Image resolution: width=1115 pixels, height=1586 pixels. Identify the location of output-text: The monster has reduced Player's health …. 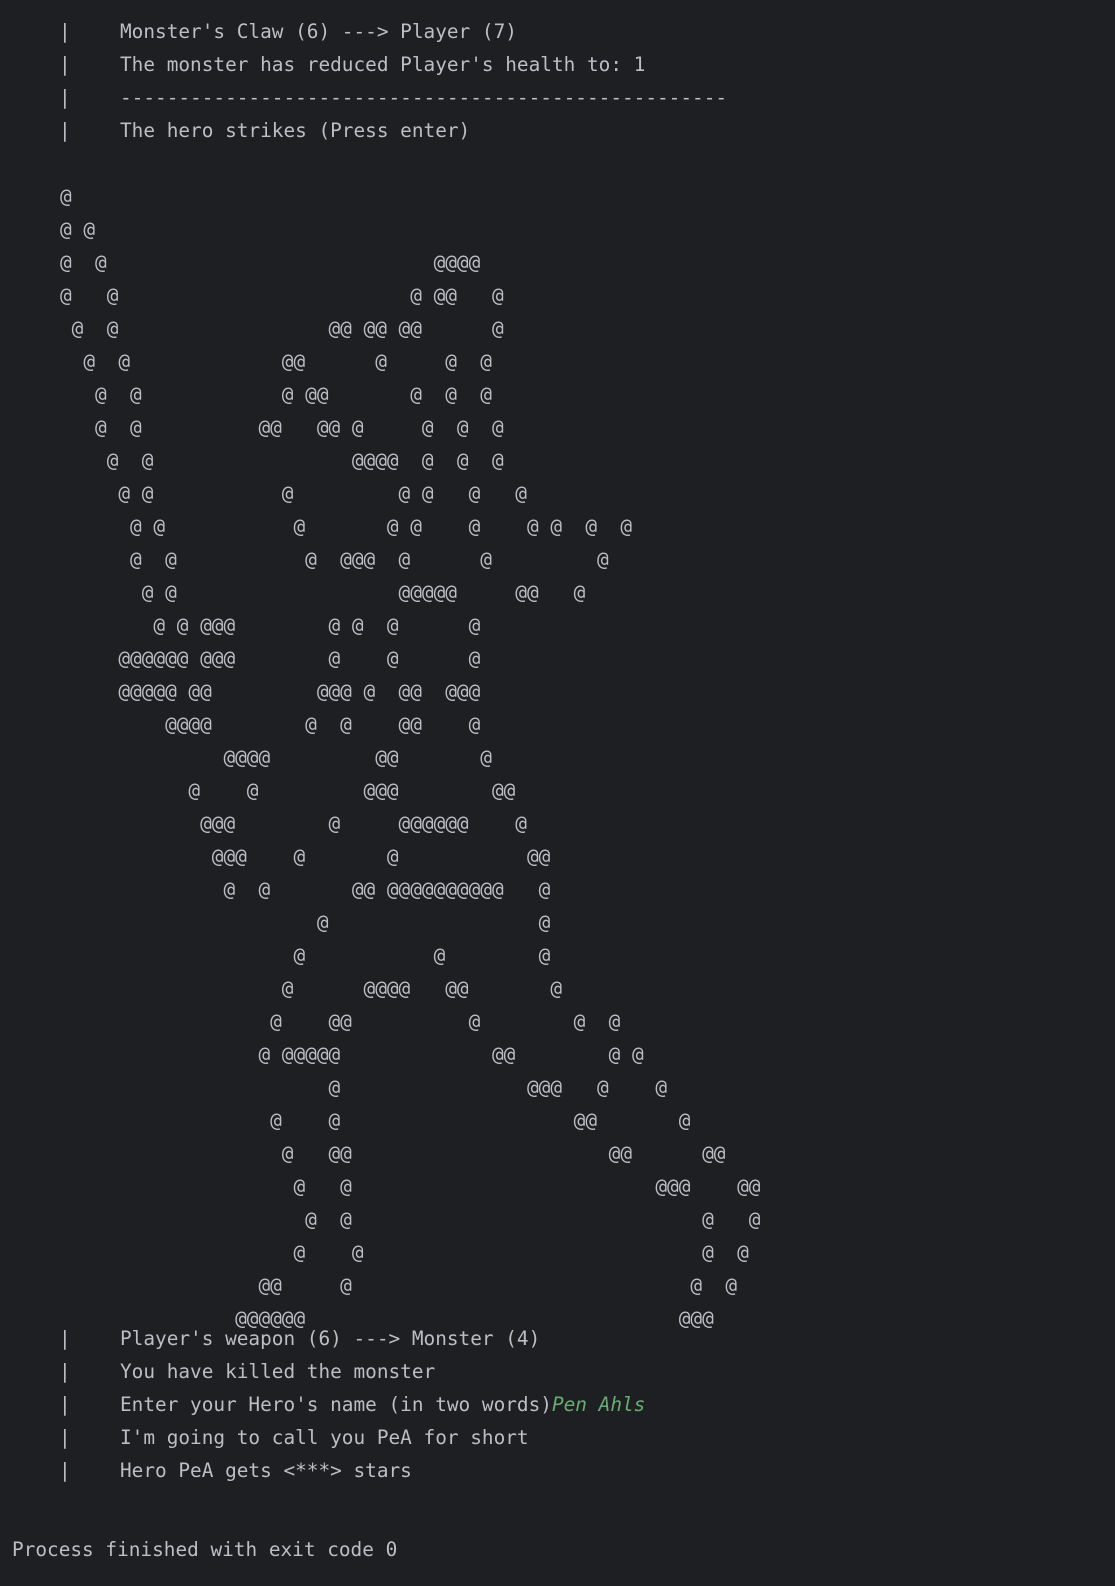
(383, 64).